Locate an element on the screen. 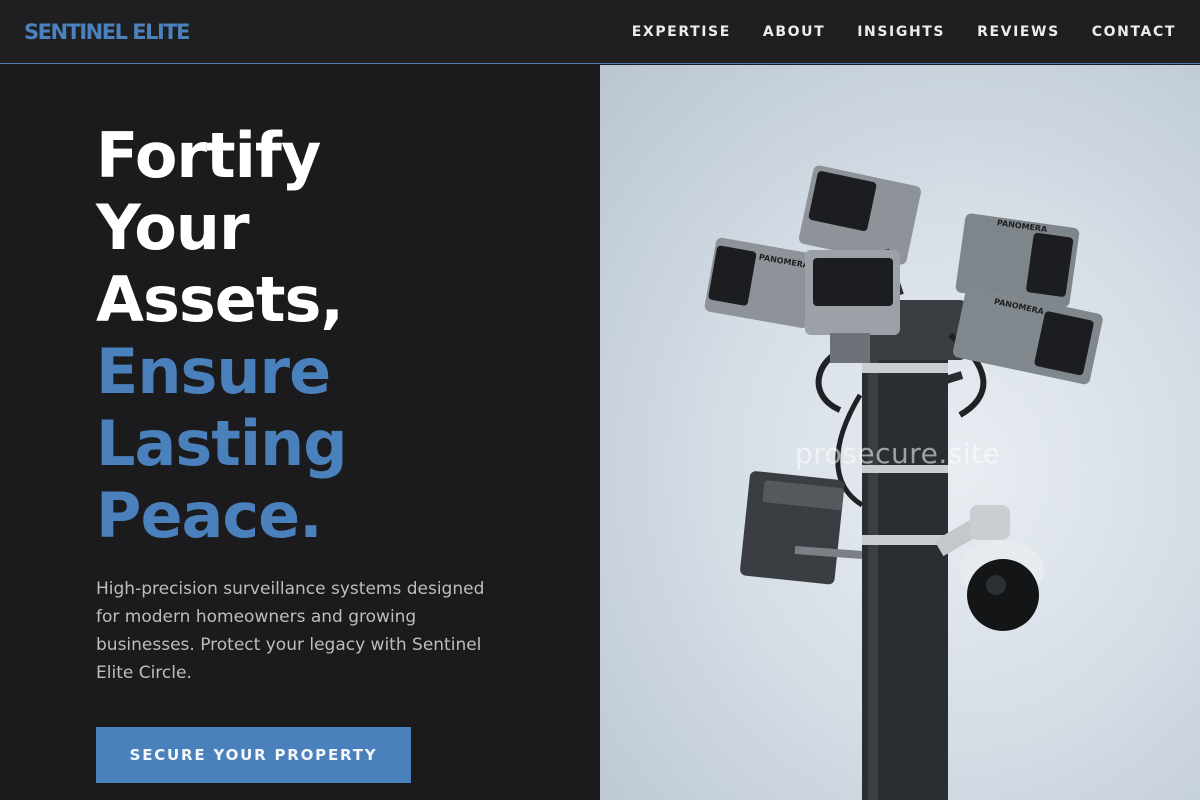 The height and width of the screenshot is (800, 1200). camera-left: PANOMERA is located at coordinates (762, 282).